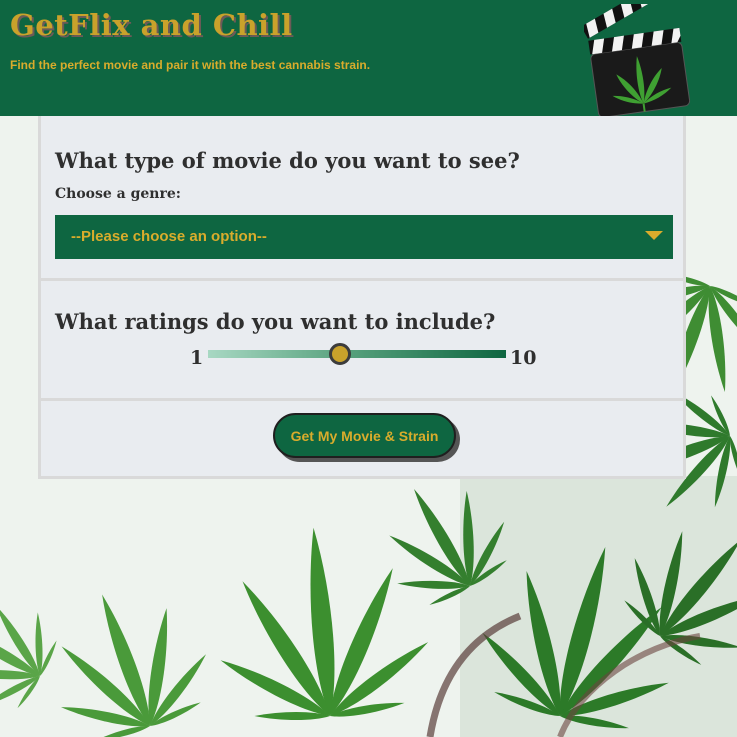 This screenshot has height=737, width=737. I want to click on rating-slider-track, so click(357, 354).